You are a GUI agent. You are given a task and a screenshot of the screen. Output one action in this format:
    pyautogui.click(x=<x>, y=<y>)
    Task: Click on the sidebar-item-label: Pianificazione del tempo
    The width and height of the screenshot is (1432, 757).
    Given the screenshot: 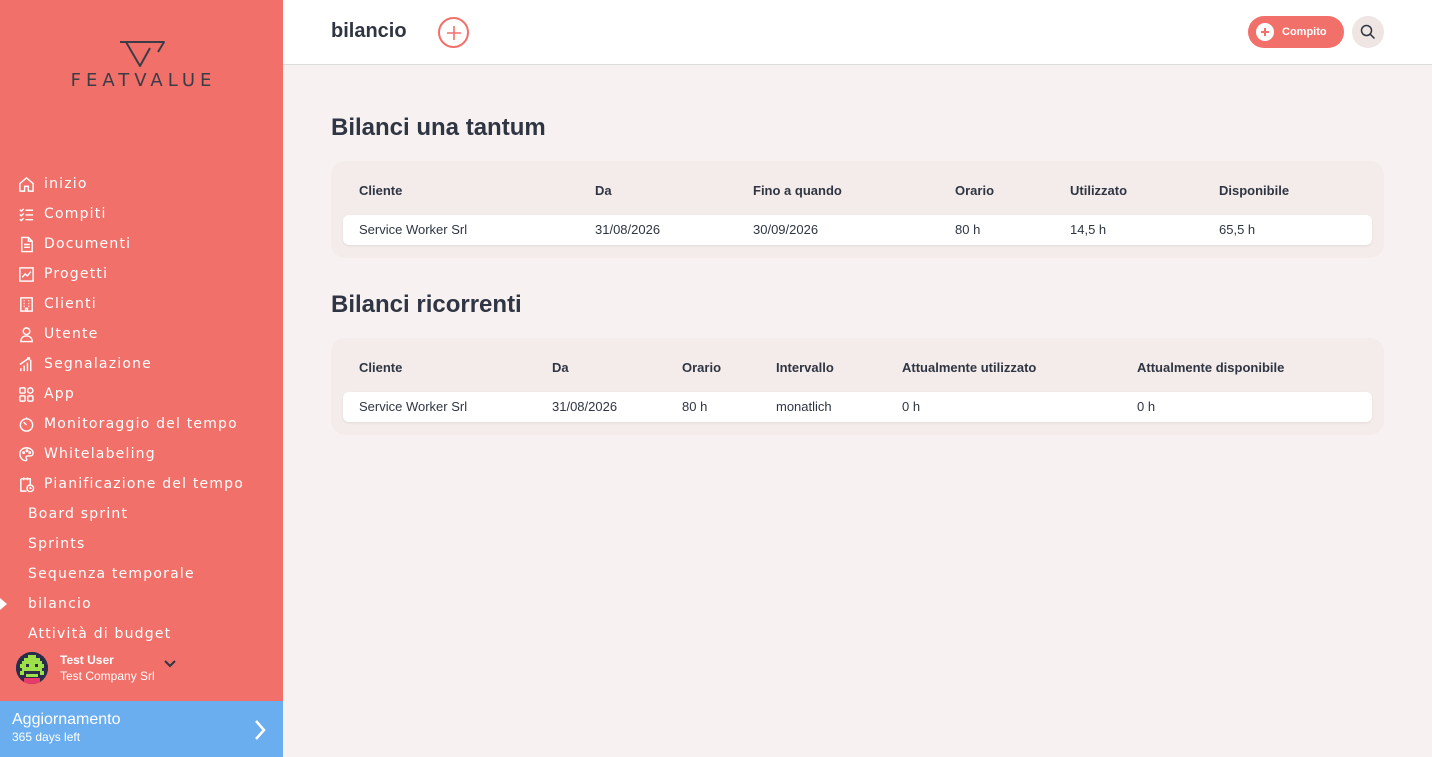 What is the action you would take?
    pyautogui.click(x=144, y=484)
    